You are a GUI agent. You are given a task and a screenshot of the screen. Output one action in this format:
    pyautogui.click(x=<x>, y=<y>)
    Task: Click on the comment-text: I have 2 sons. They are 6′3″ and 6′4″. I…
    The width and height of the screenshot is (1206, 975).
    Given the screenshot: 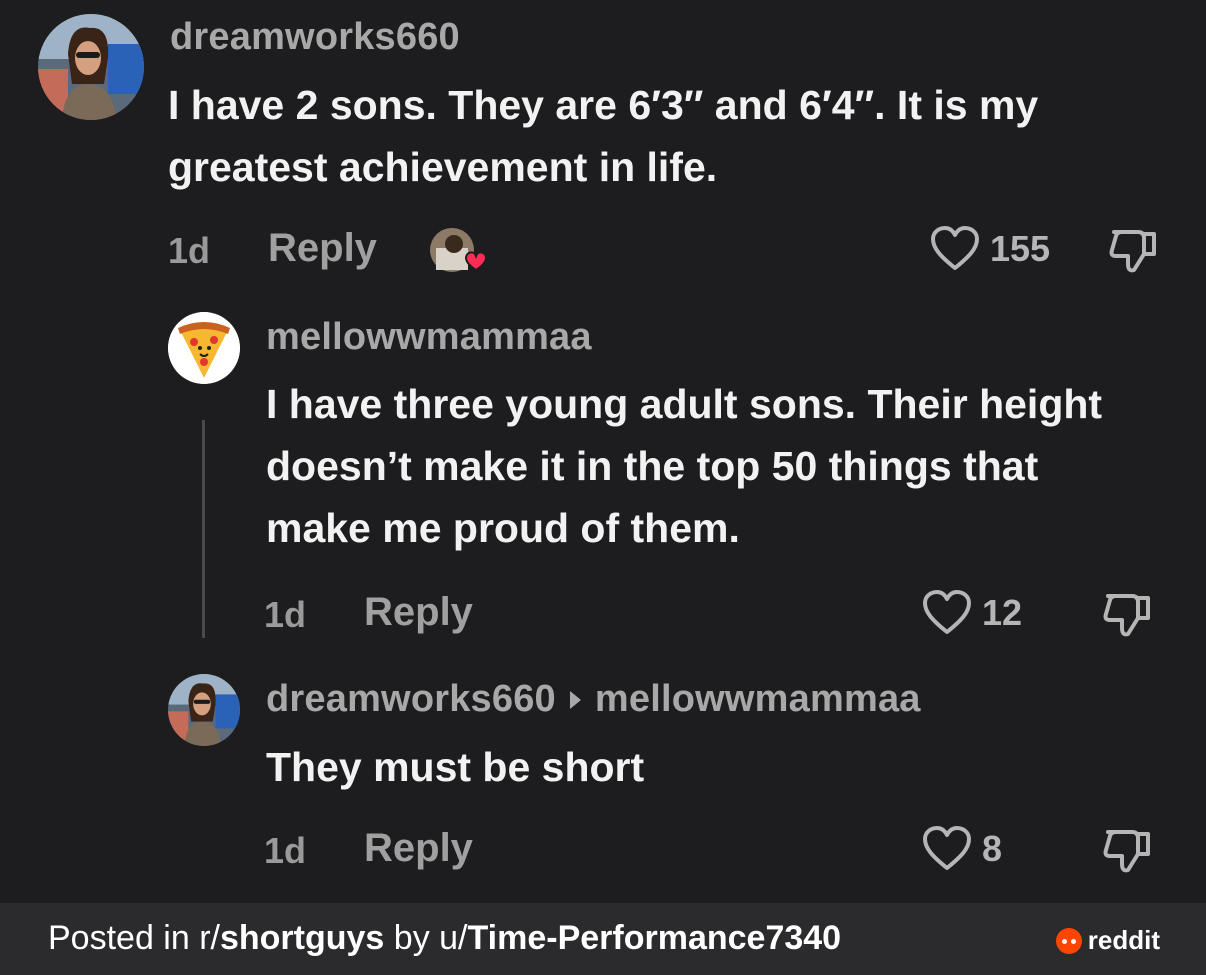 What is the action you would take?
    pyautogui.click(x=603, y=136)
    